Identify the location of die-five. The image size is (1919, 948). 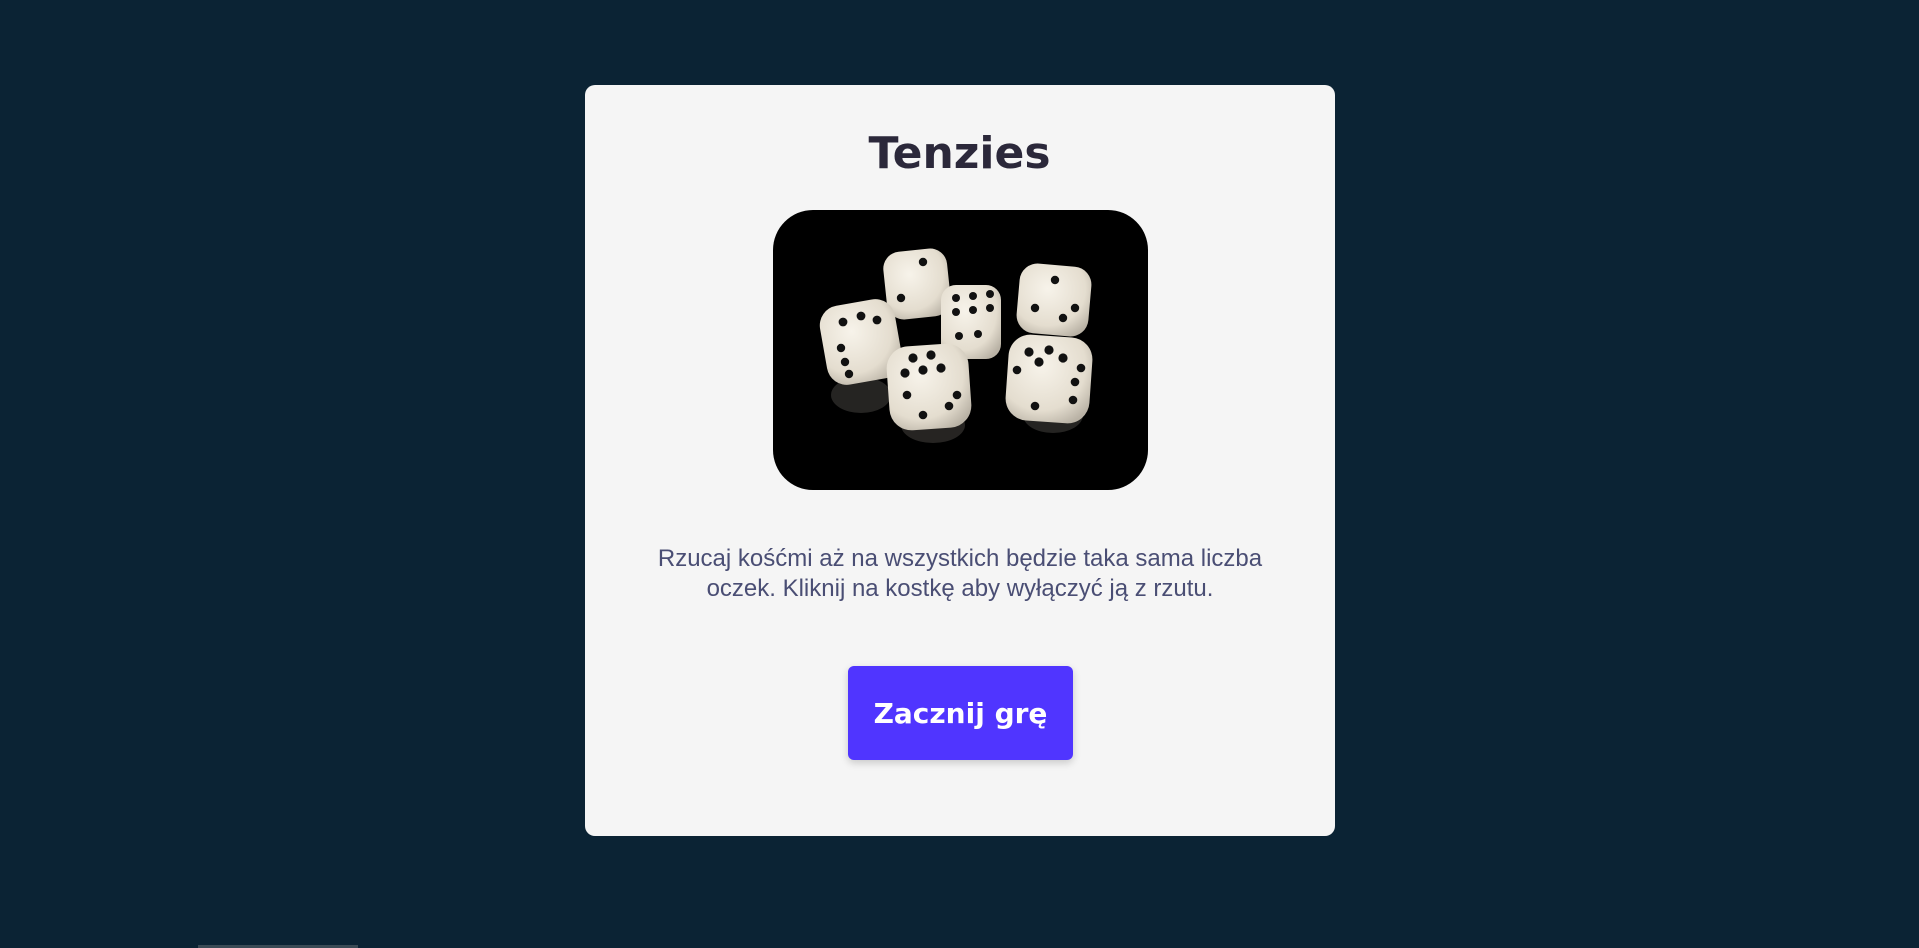
(929, 387).